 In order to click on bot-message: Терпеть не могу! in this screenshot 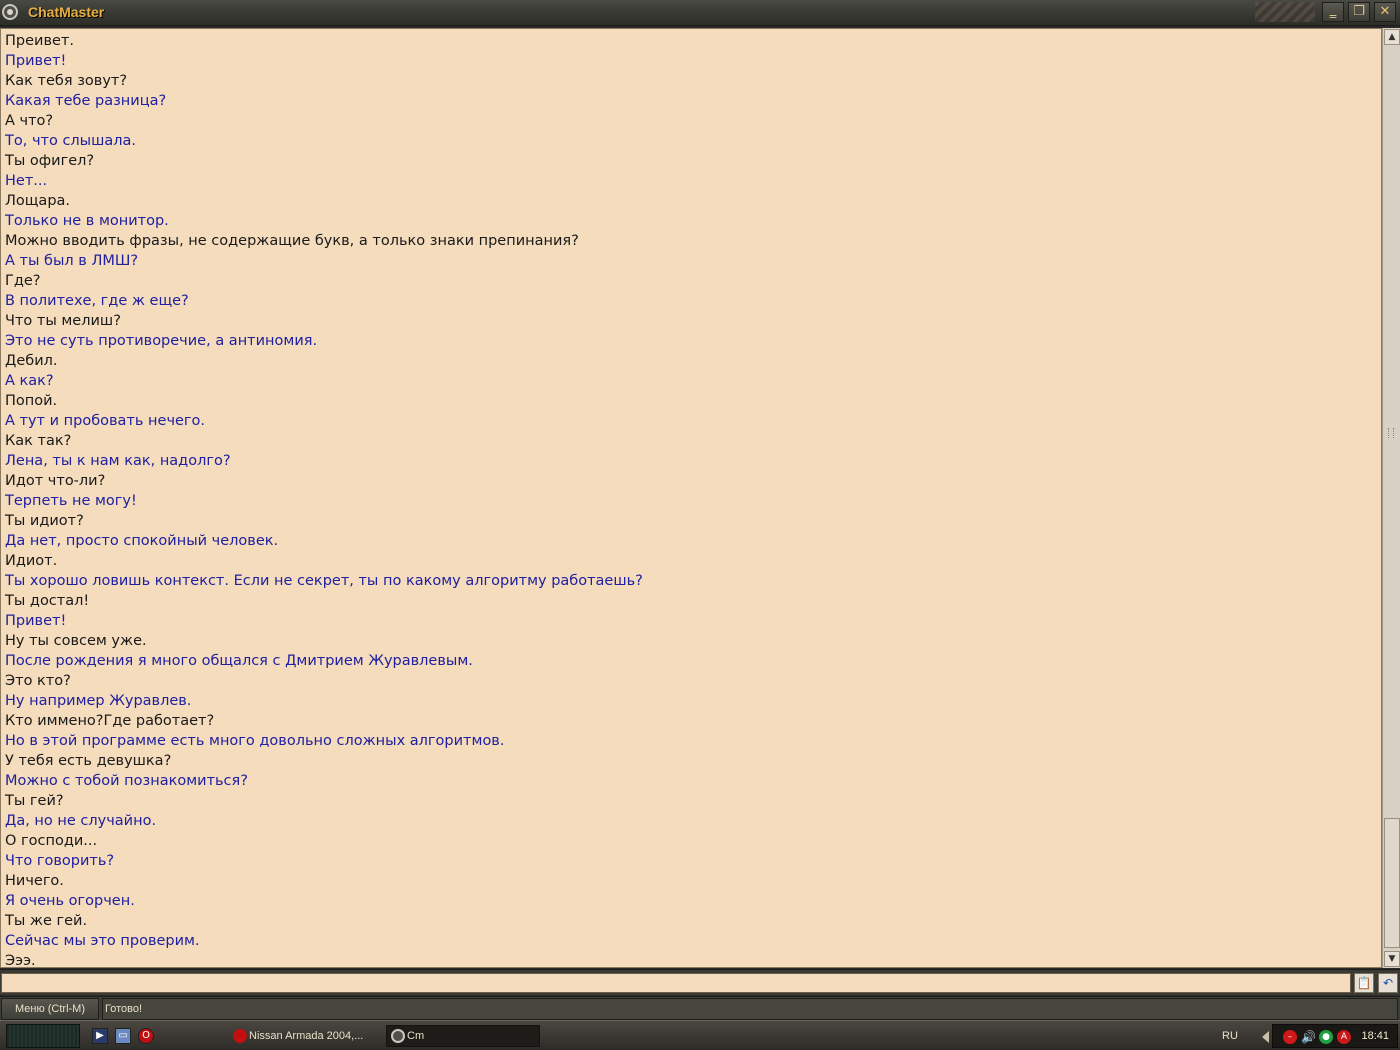, I will do `click(71, 501)`.